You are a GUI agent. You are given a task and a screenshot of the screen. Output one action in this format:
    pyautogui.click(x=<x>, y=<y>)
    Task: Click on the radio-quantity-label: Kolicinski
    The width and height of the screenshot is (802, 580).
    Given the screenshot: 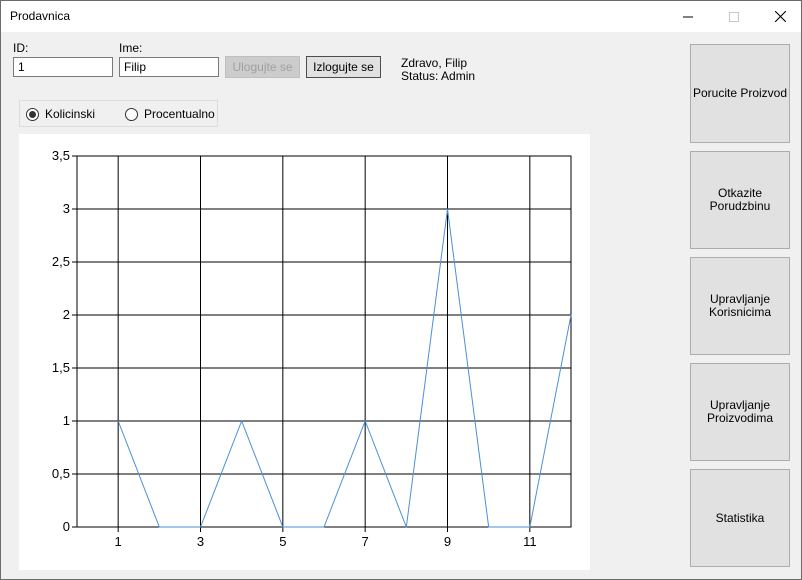 What is the action you would take?
    pyautogui.click(x=70, y=114)
    